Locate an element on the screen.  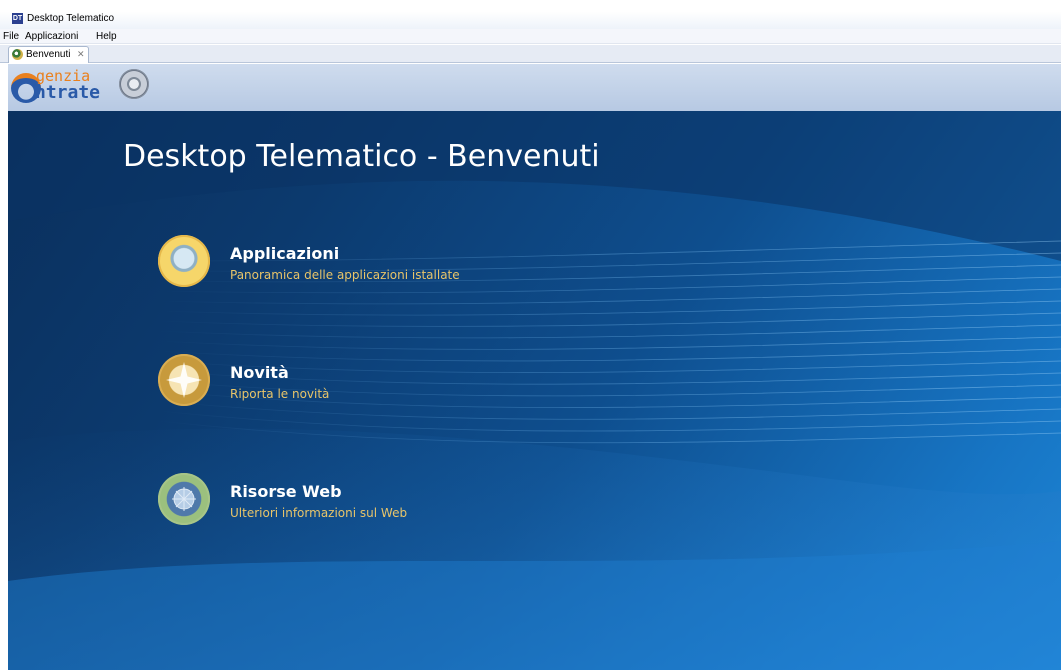
entry-title: Novità is located at coordinates (259, 373).